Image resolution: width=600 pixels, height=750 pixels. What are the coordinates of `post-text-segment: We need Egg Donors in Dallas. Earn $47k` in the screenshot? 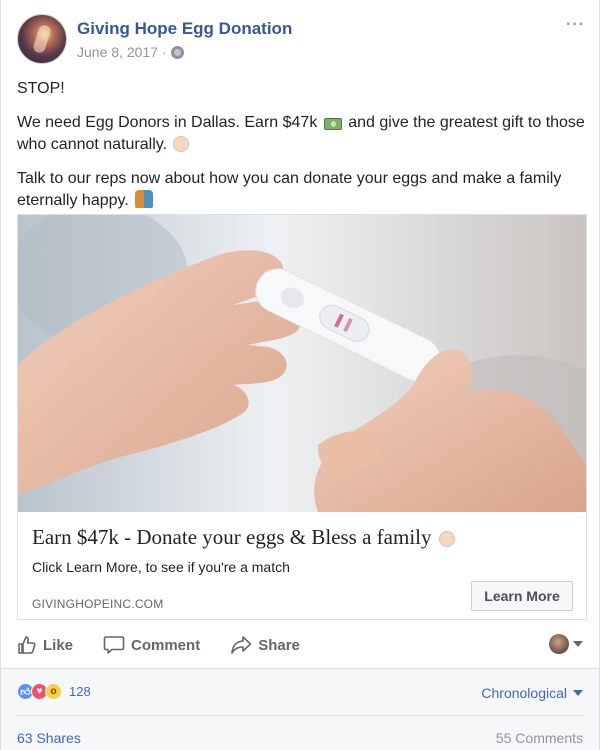 It's located at (167, 122).